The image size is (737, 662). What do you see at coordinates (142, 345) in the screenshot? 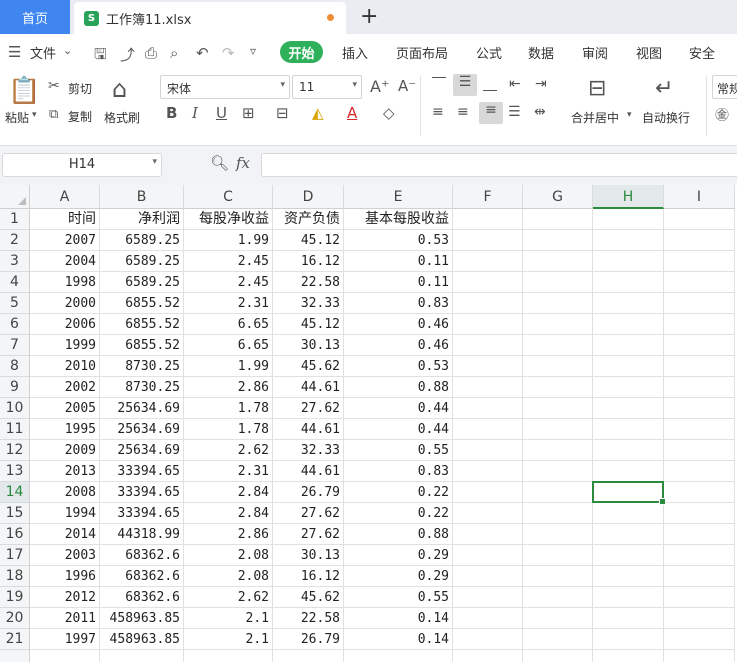
I see `data-cell: 6855.52` at bounding box center [142, 345].